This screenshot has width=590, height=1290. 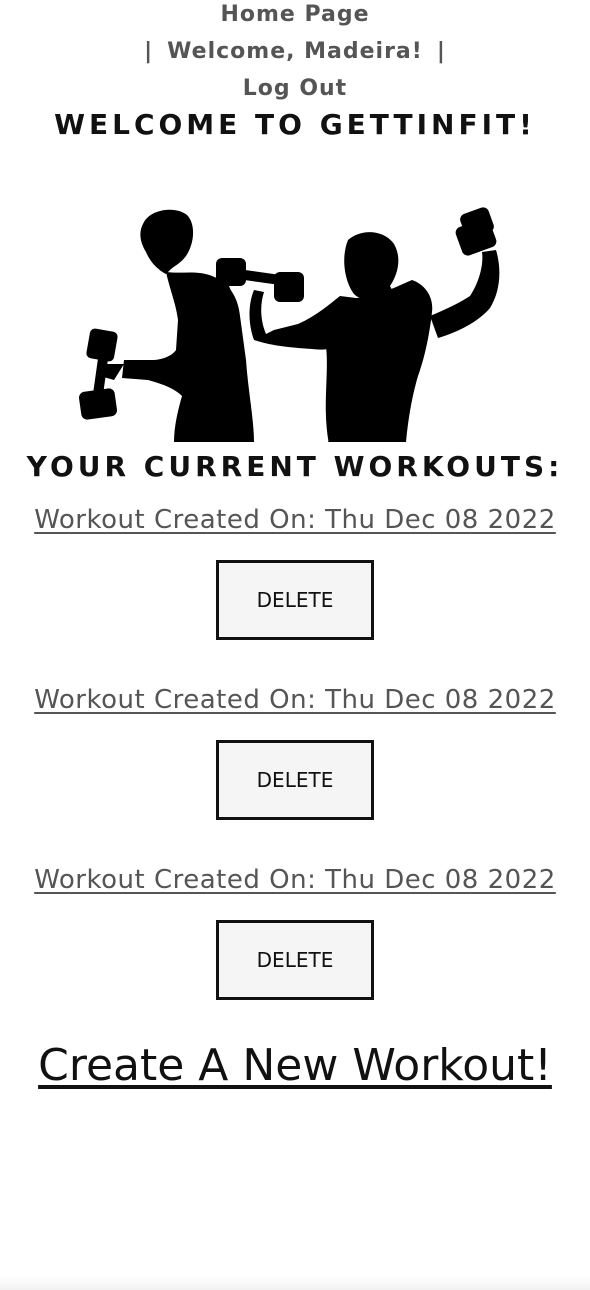 What do you see at coordinates (289, 324) in the screenshot?
I see `workout-silhouette-image` at bounding box center [289, 324].